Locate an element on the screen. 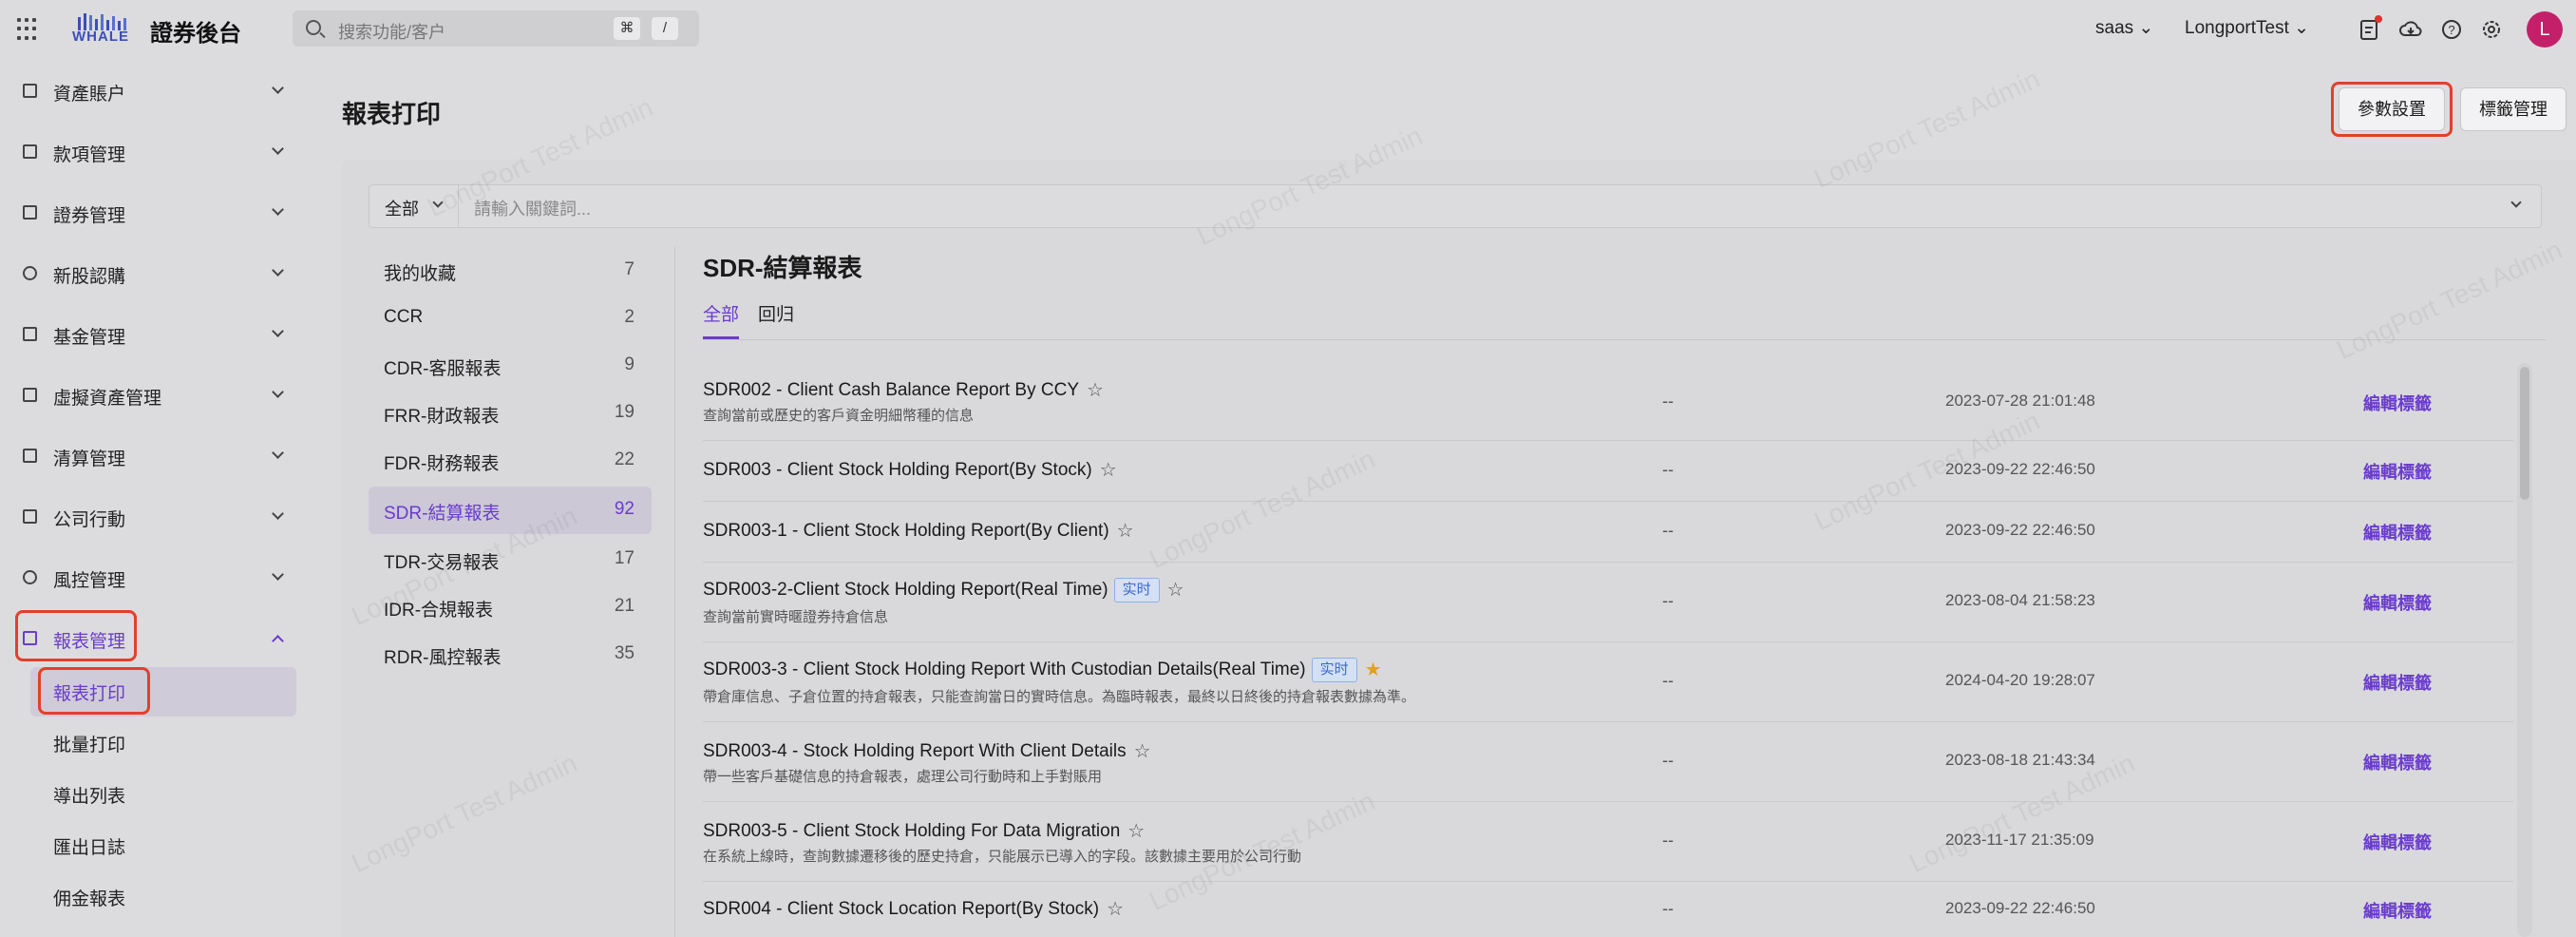 The image size is (2576, 937). category-item-sdr: SDR-結算報表 92 is located at coordinates (510, 510).